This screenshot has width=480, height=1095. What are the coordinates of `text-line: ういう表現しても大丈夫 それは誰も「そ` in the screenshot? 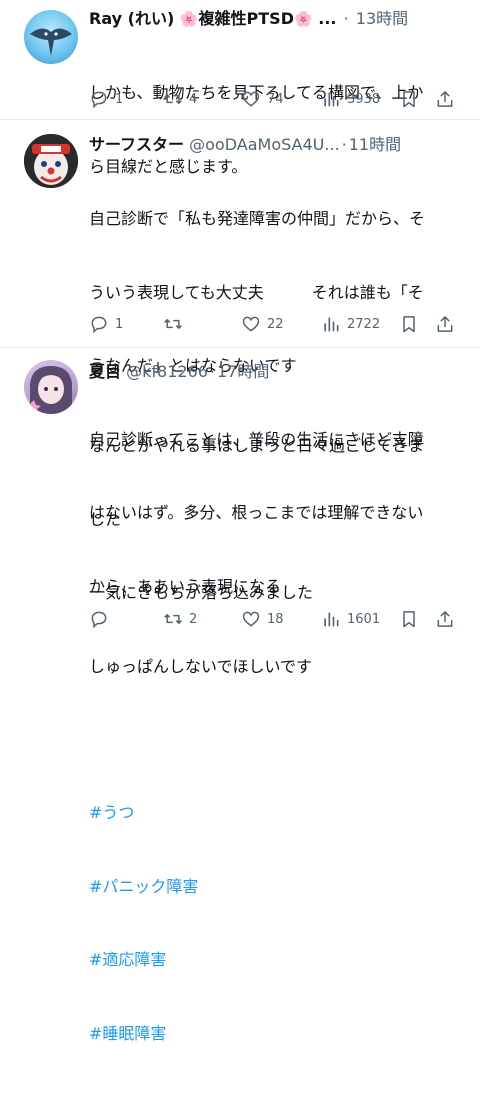 It's located at (256, 292).